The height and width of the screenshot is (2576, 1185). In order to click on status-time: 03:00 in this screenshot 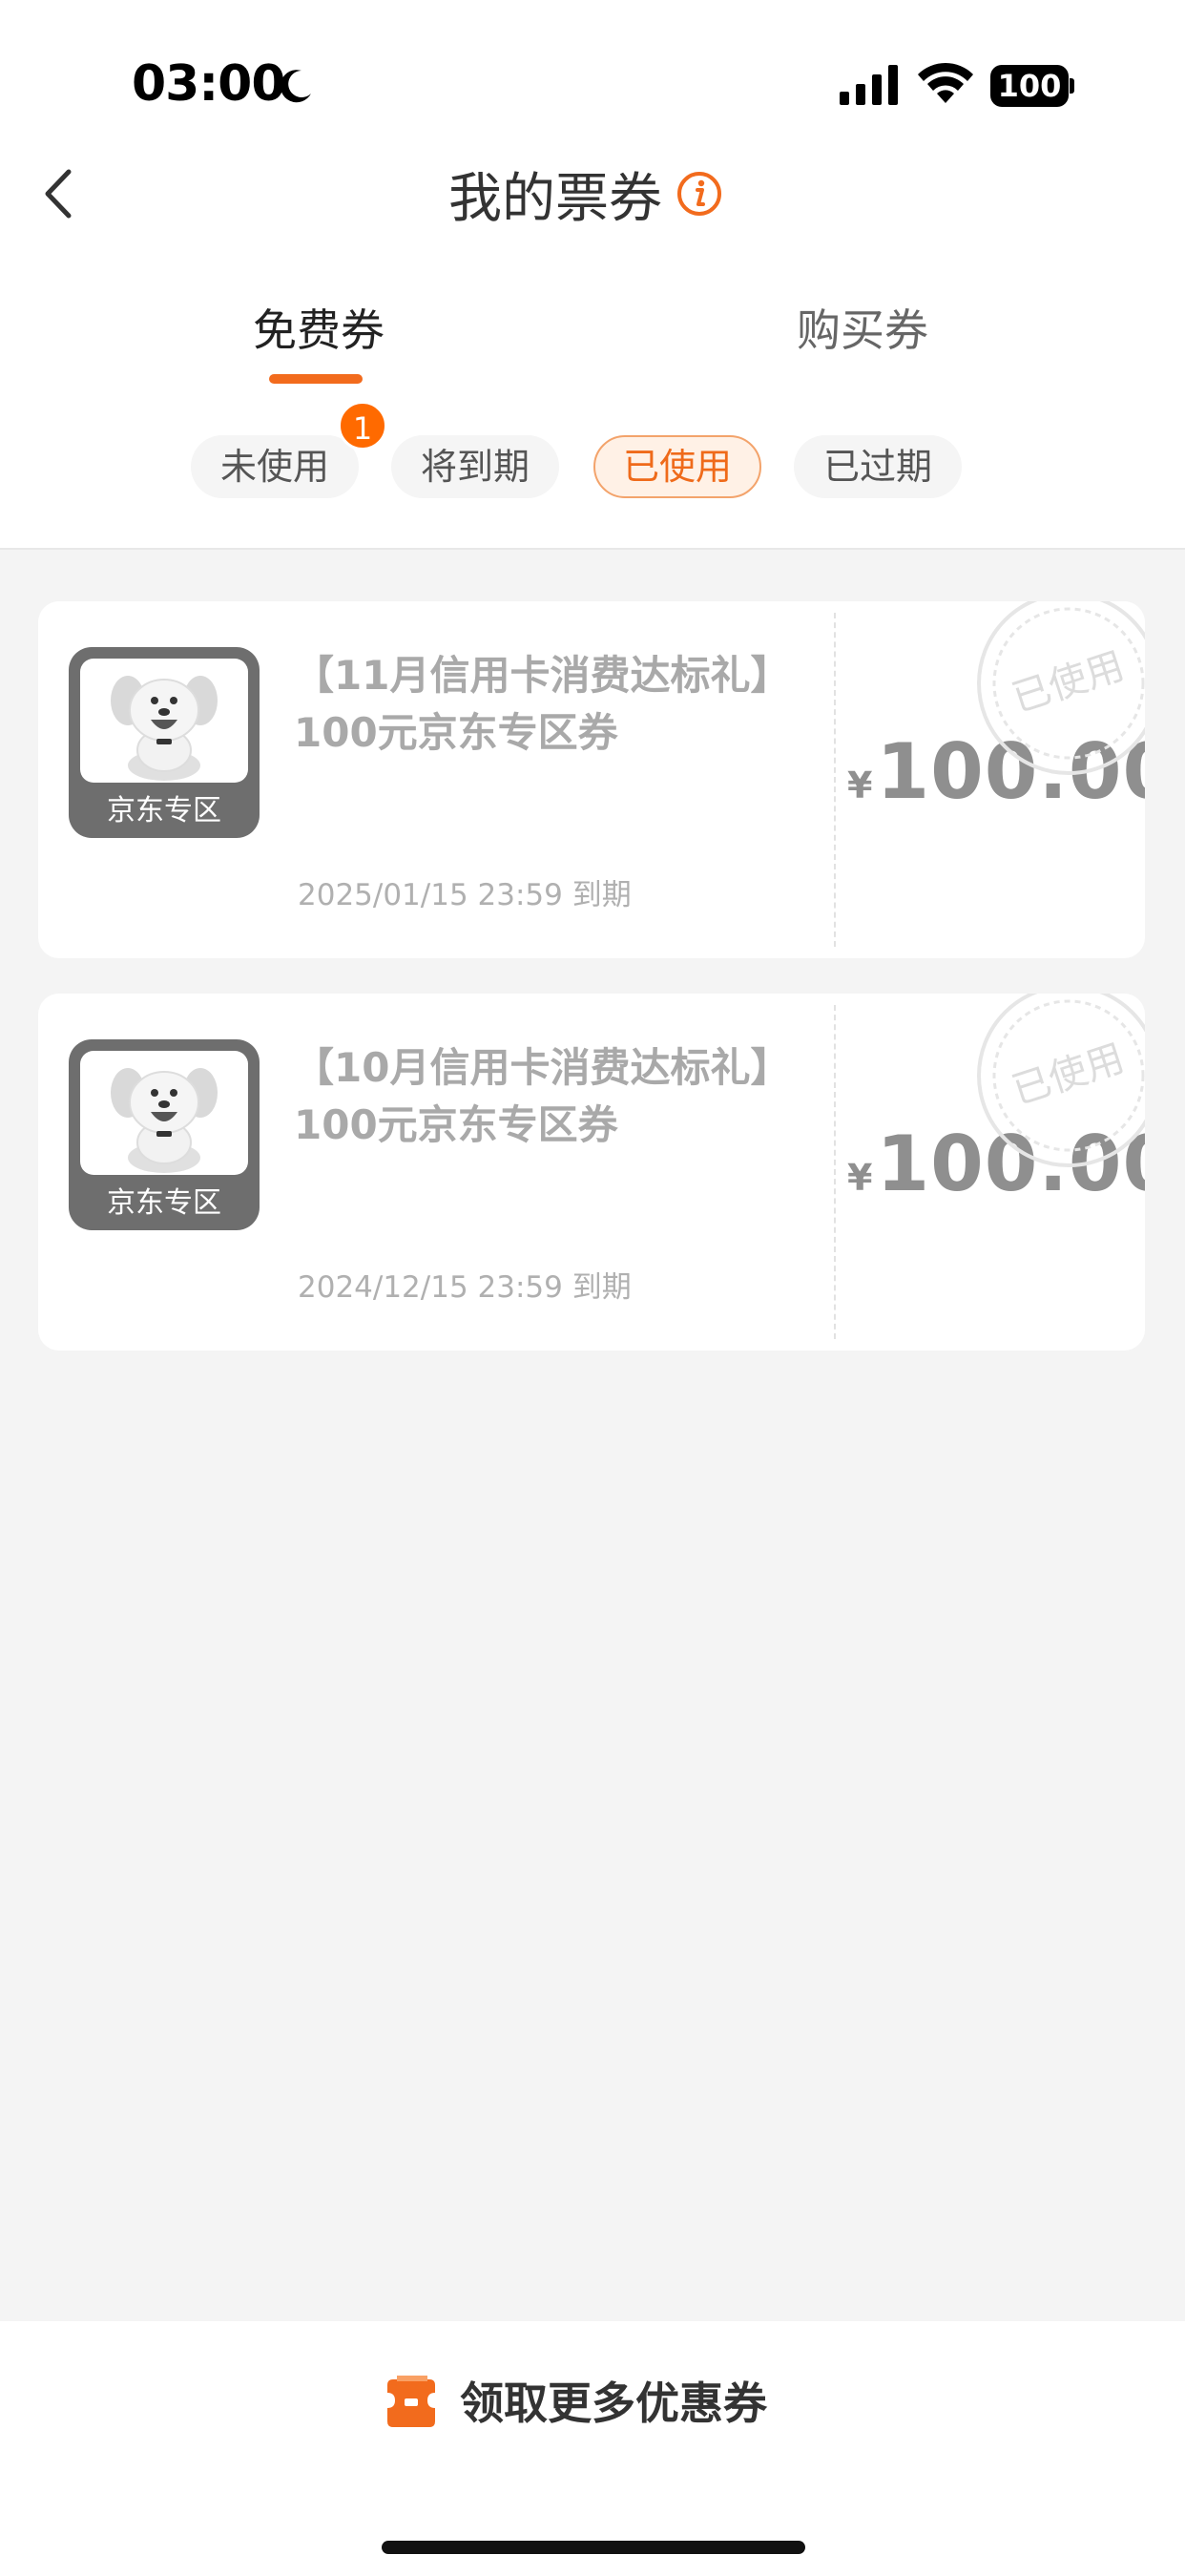, I will do `click(209, 84)`.